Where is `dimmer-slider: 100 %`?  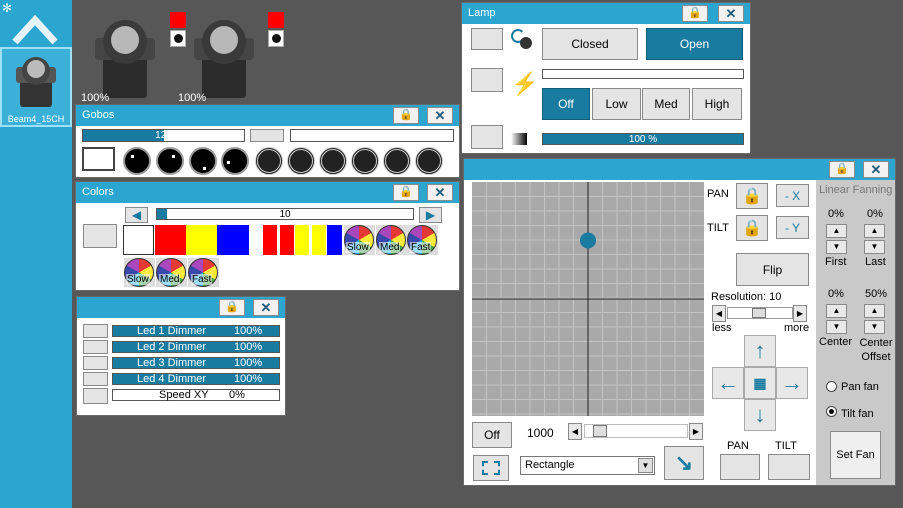 dimmer-slider: 100 % is located at coordinates (643, 139).